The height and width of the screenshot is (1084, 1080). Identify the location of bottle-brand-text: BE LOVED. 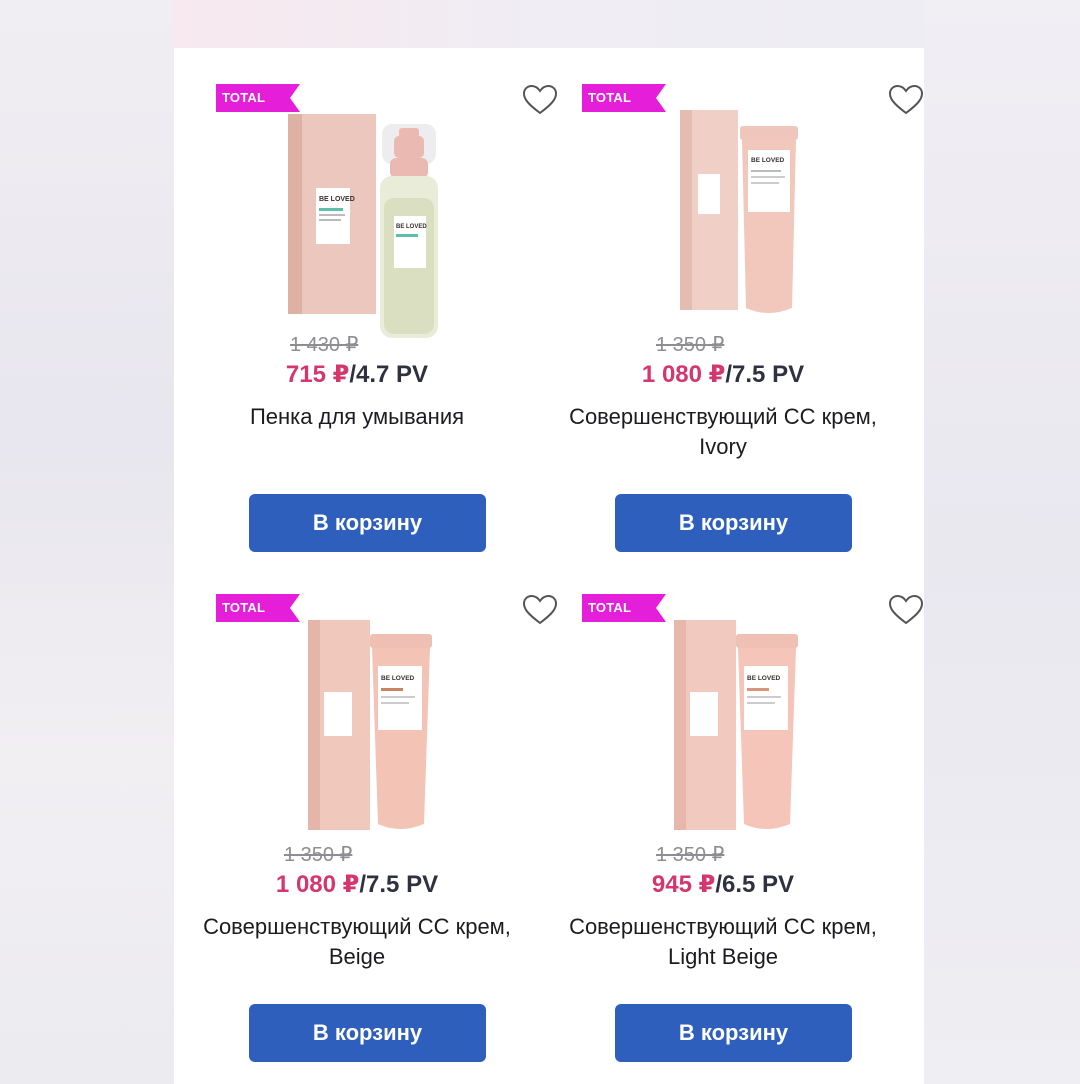
(411, 227).